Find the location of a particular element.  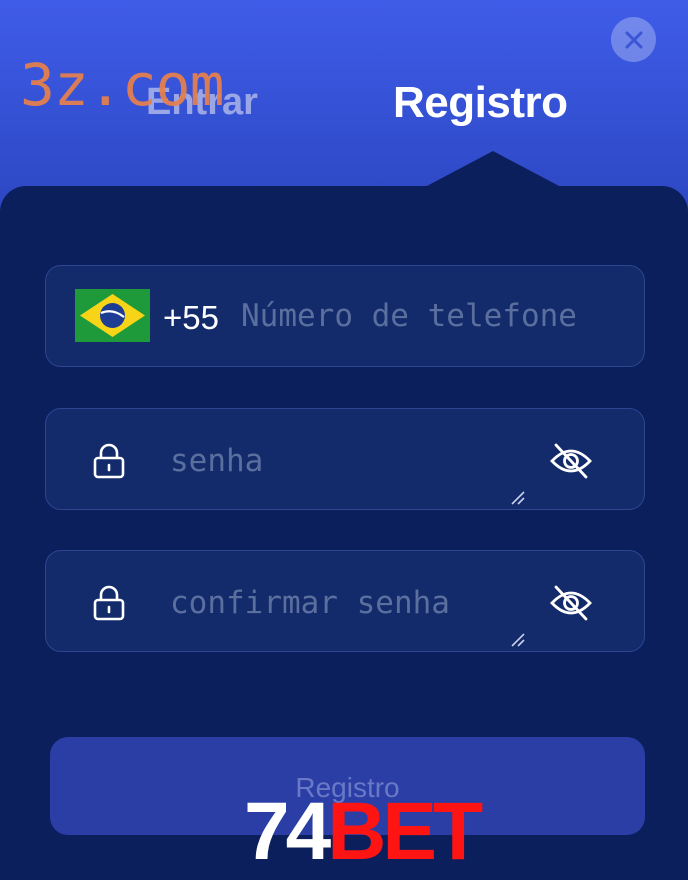

brand-logo: 74BET is located at coordinates (363, 832).